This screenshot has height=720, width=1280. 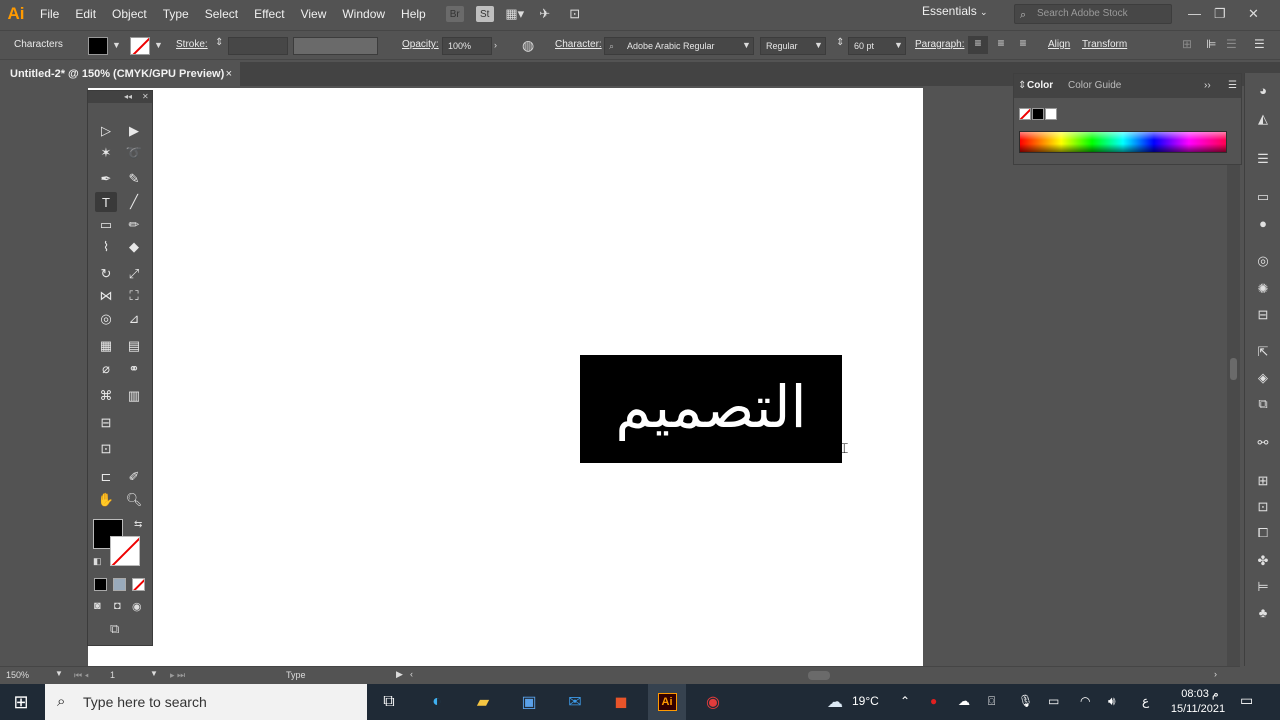 I want to click on character-label: Character:, so click(x=578, y=44).